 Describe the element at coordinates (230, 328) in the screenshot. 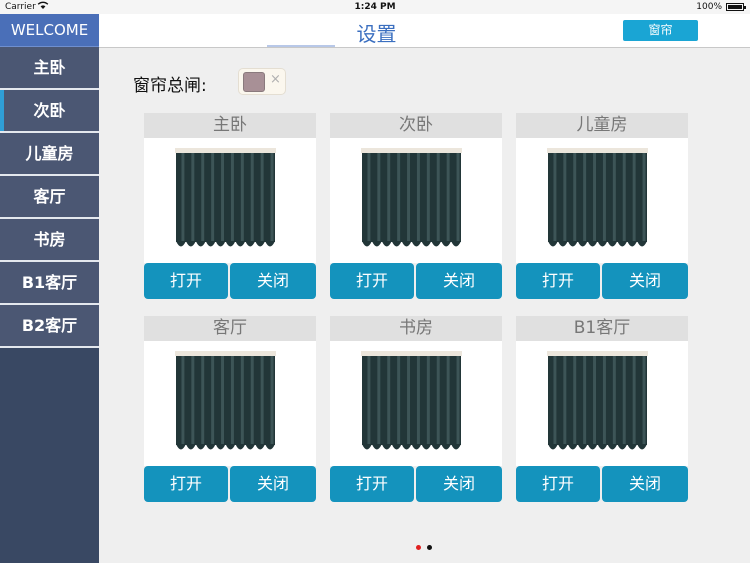

I see `card-title: 客厅` at that location.